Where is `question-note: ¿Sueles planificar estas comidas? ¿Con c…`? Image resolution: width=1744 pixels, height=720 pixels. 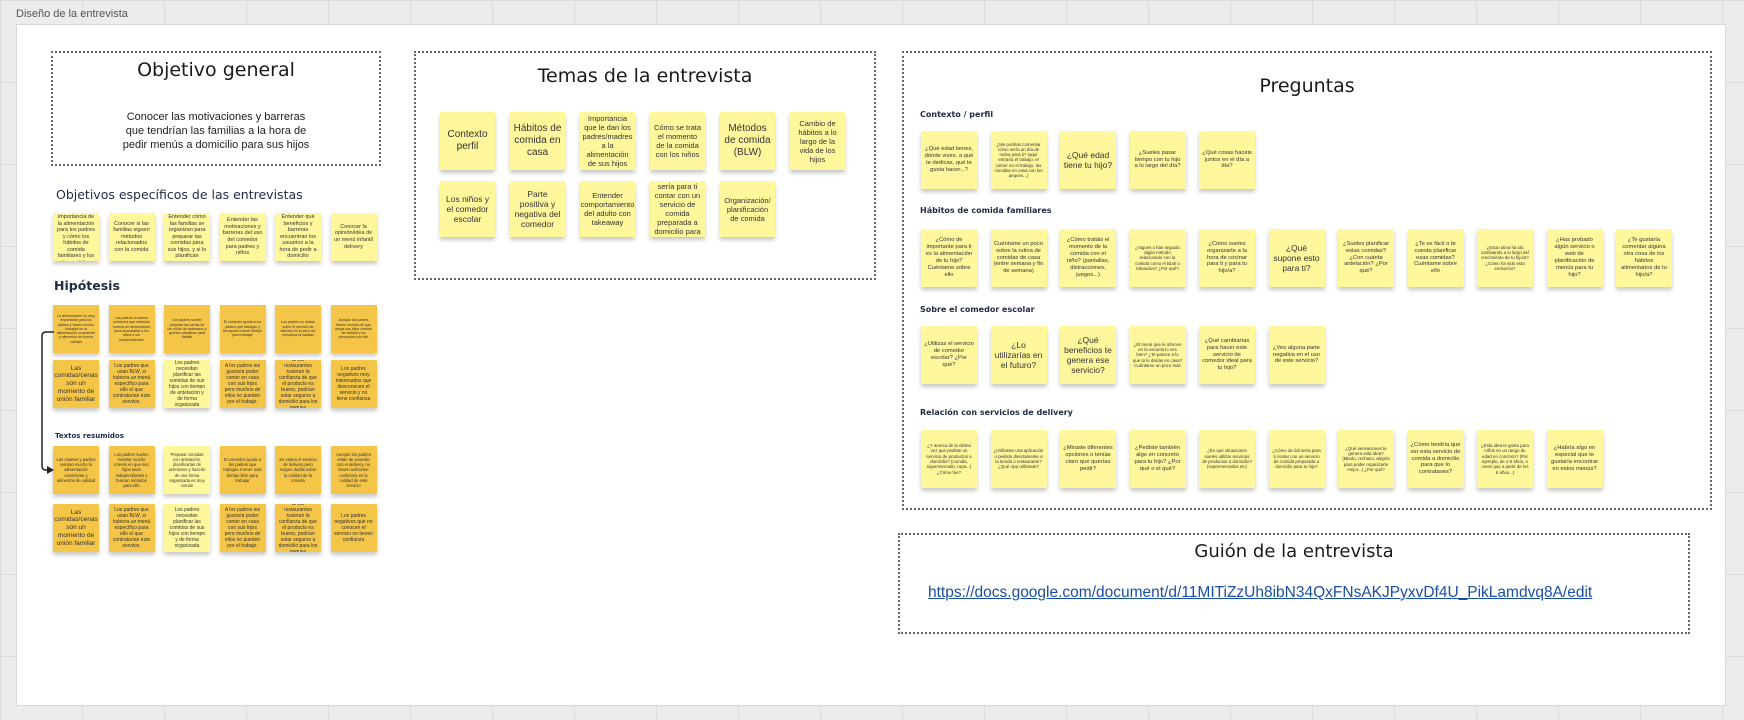
question-note: ¿Sueles planificar estas comidas? ¿Con c… is located at coordinates (1366, 258).